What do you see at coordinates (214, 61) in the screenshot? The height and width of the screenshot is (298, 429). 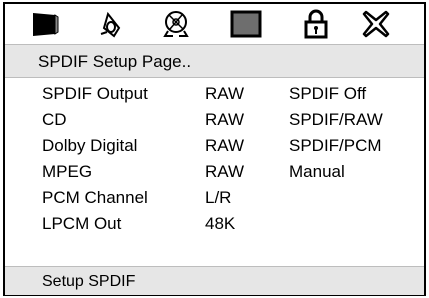 I see `page-title-bar: SPDIF Setup Page..` at bounding box center [214, 61].